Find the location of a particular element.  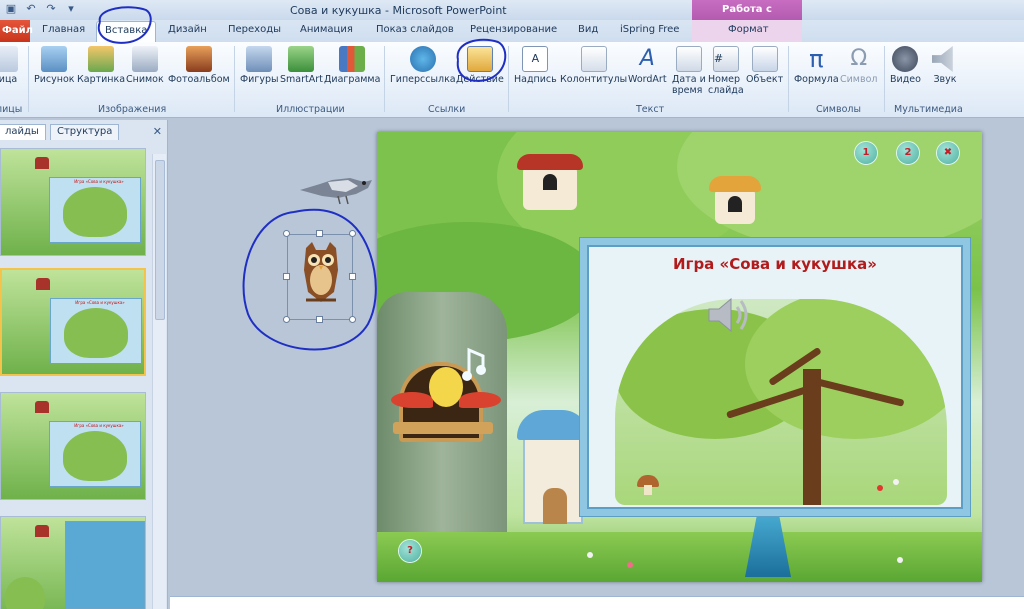

tab-format: Формат is located at coordinates (748, 29).